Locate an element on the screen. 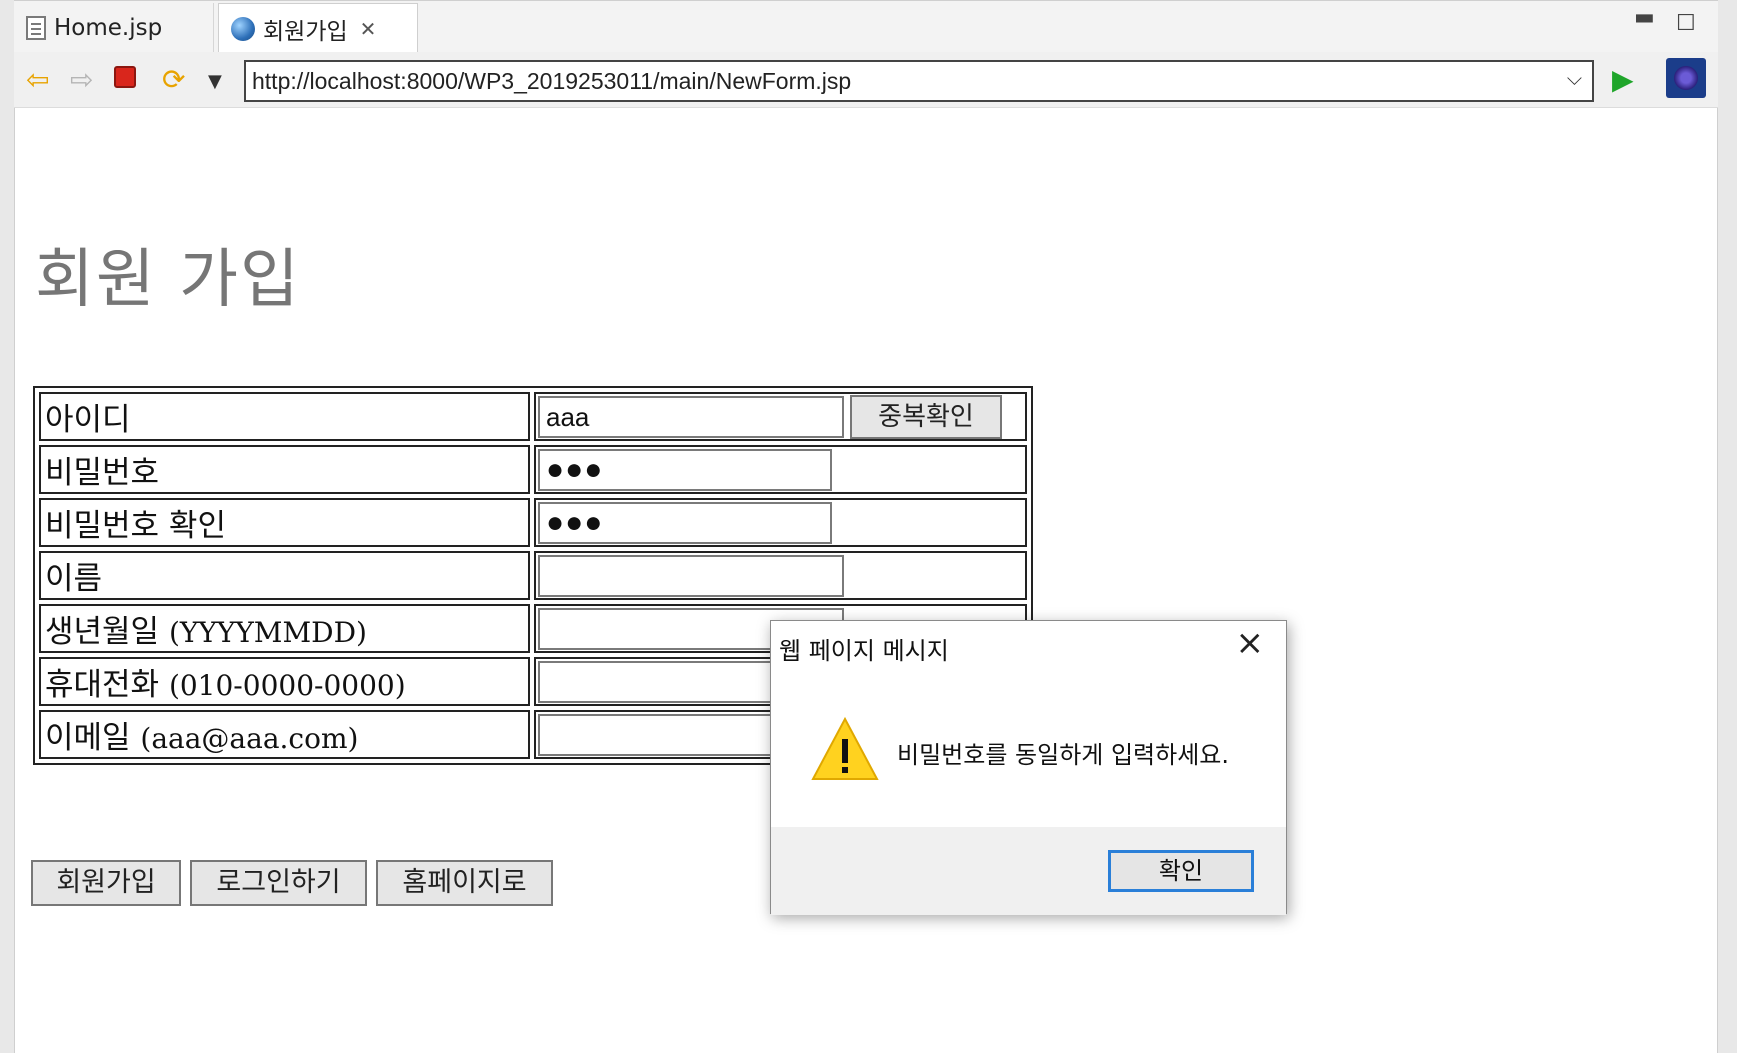 The width and height of the screenshot is (1737, 1053). tab-home-jsp: Home.jsp is located at coordinates (114, 28).